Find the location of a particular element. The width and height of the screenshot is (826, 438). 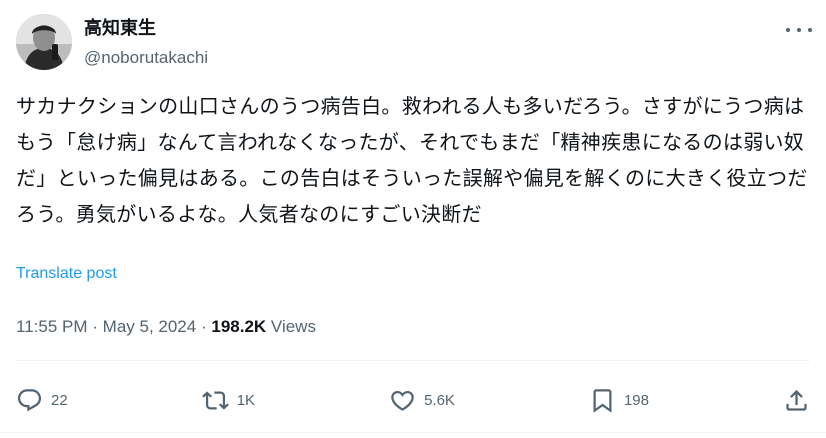

repost-count: 1K is located at coordinates (246, 400).